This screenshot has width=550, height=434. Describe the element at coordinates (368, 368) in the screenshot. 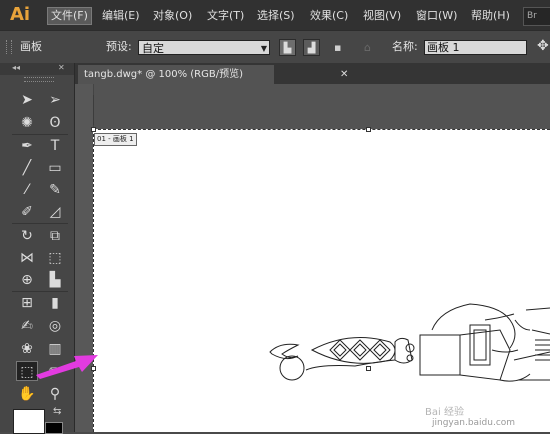

I see `selection-handle` at that location.